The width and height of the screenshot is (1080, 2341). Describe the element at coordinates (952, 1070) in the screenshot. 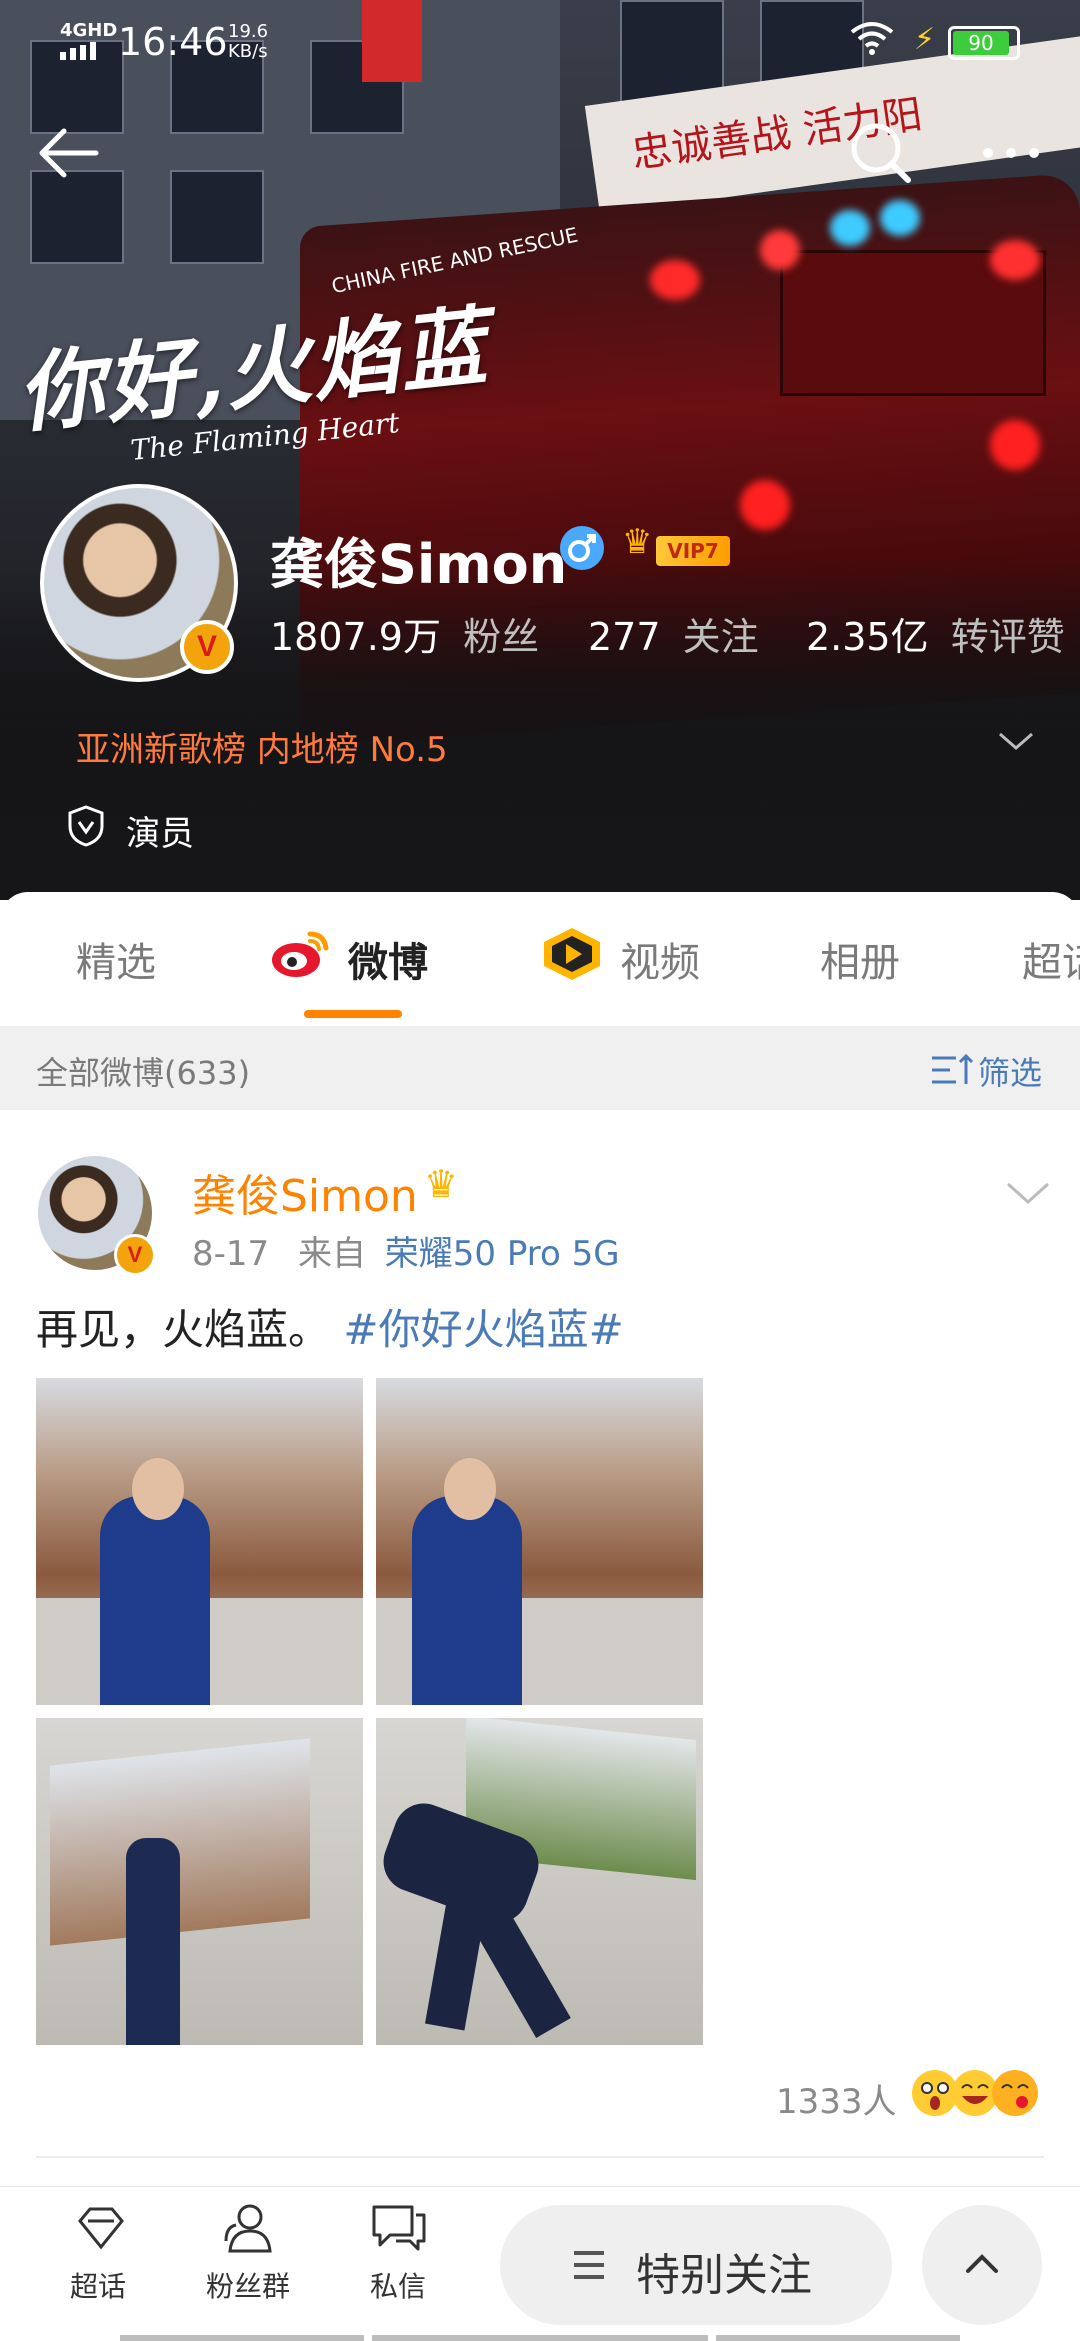

I see `filter-icon` at that location.